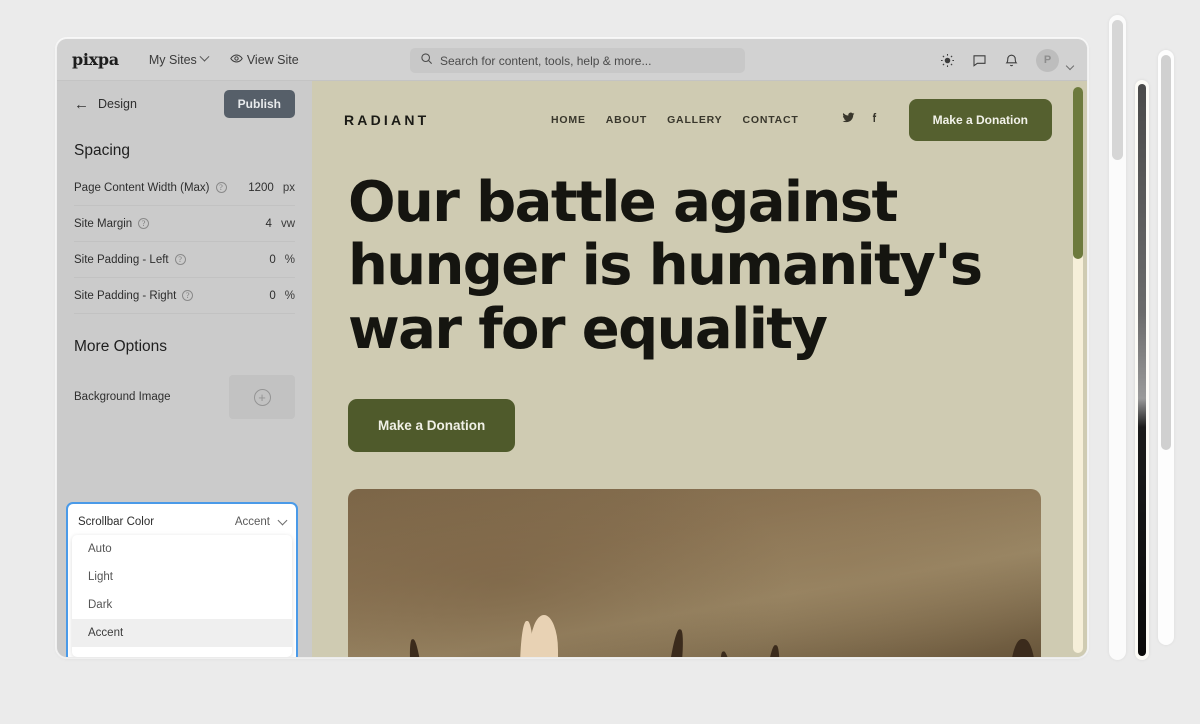 The height and width of the screenshot is (724, 1200). Describe the element at coordinates (269, 224) in the screenshot. I see `site-margin-value: 4` at that location.